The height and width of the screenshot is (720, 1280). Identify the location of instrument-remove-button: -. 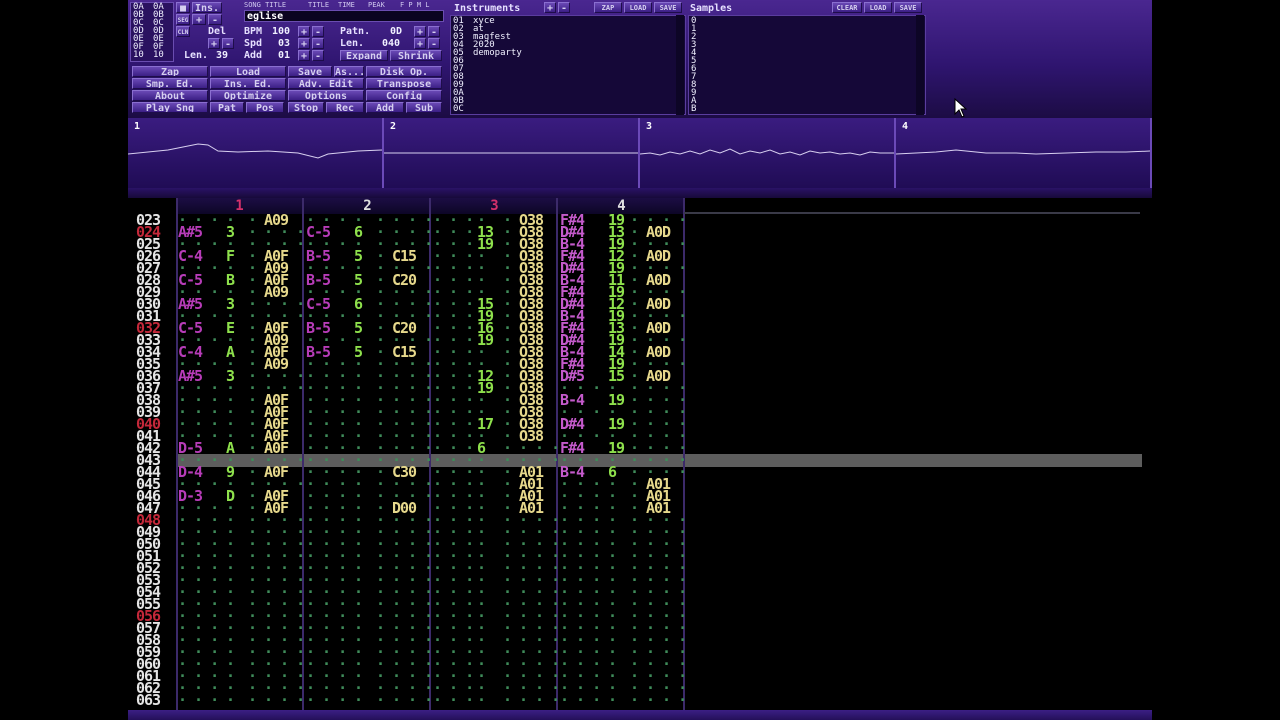
(564, 7).